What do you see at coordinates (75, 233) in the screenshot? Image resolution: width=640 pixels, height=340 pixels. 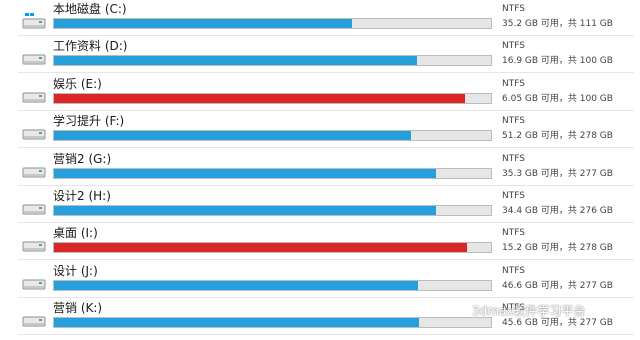 I see `drive-name: 桌面 (I:)` at bounding box center [75, 233].